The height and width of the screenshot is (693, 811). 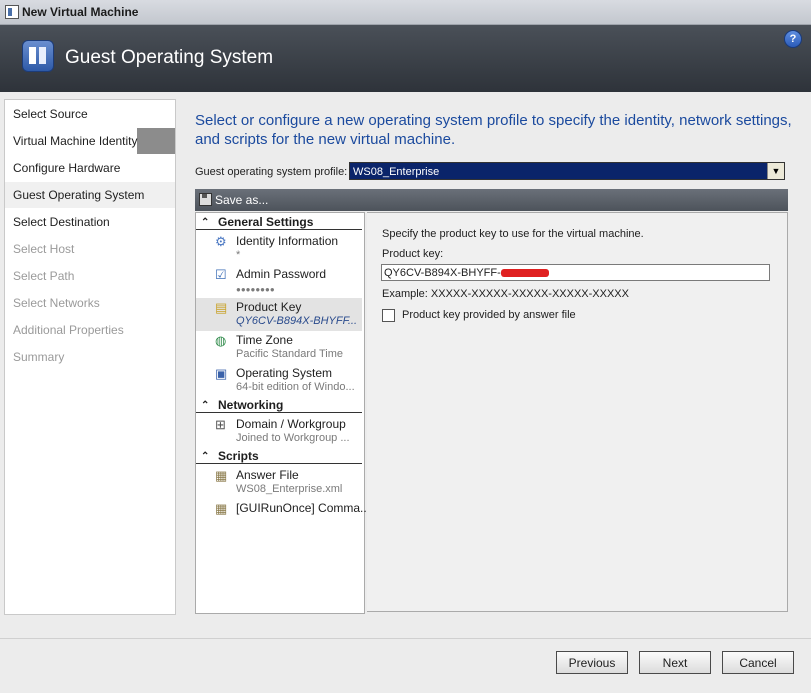 What do you see at coordinates (221, 373) in the screenshot?
I see `computer-icon: ▣` at bounding box center [221, 373].